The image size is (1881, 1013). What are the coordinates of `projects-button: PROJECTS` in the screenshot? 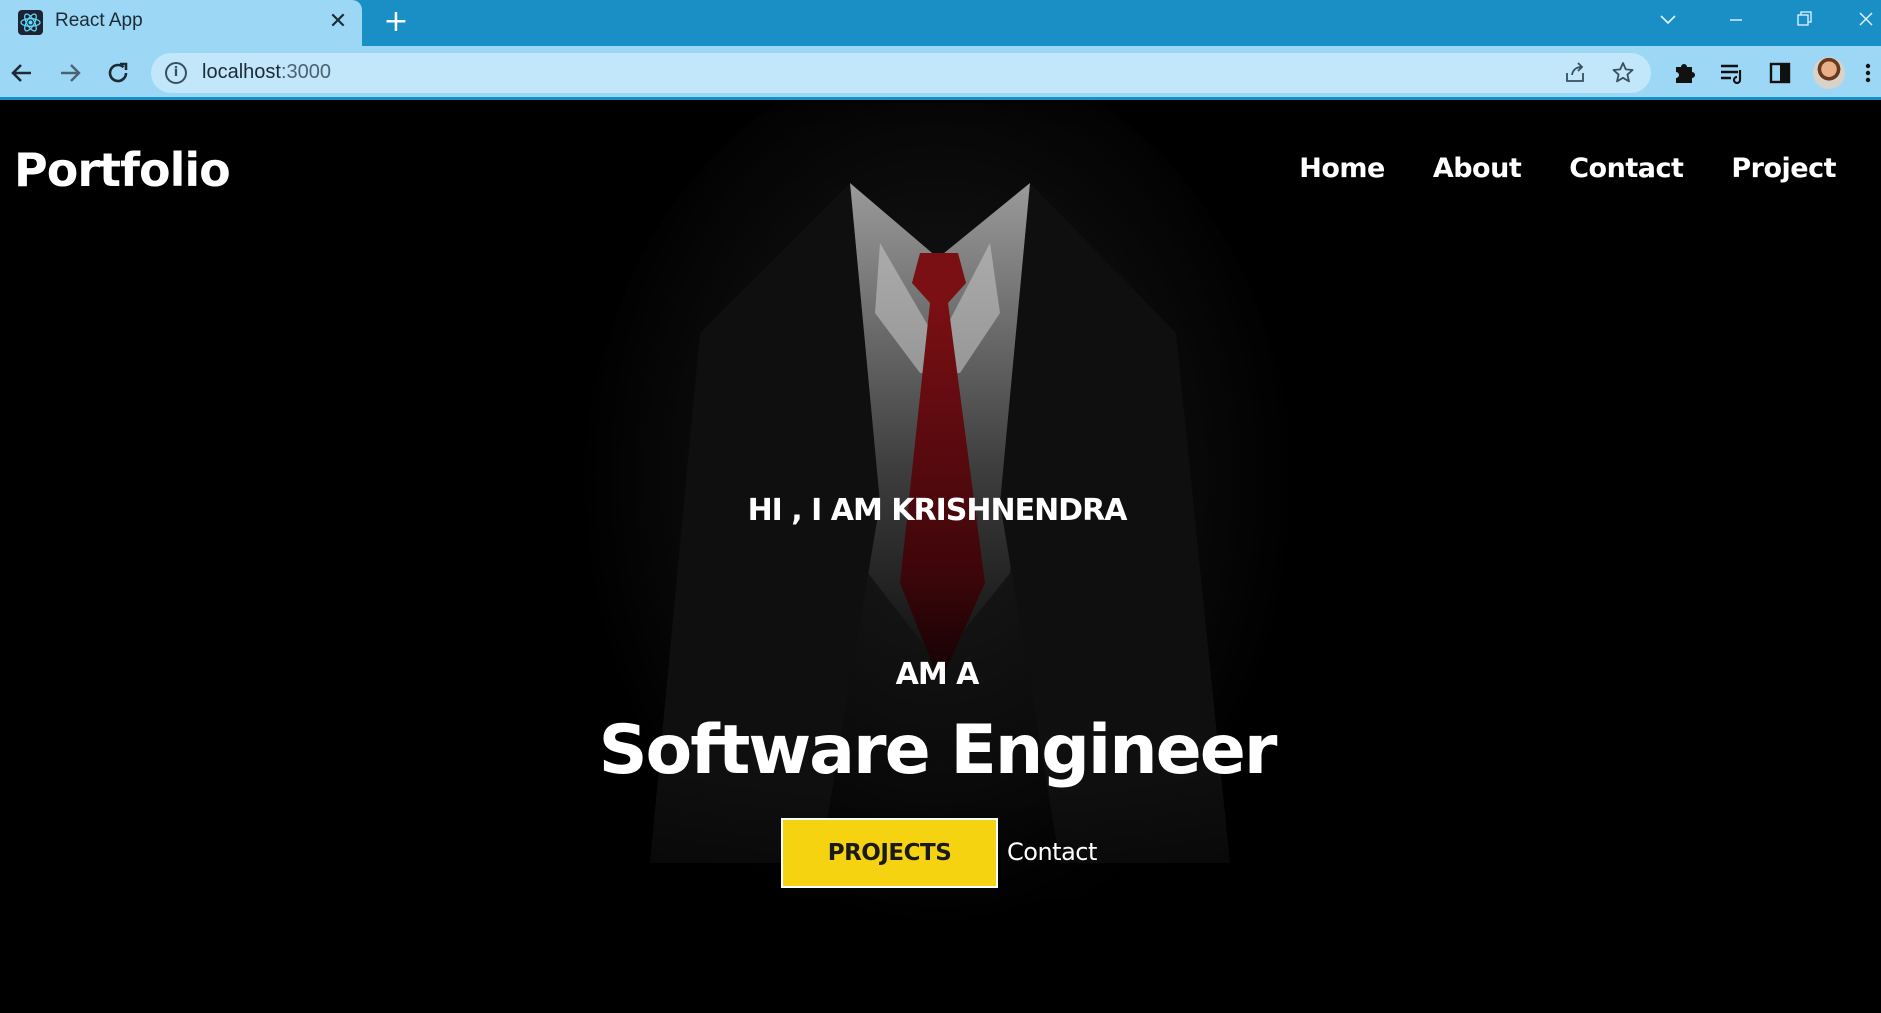 It's located at (889, 853).